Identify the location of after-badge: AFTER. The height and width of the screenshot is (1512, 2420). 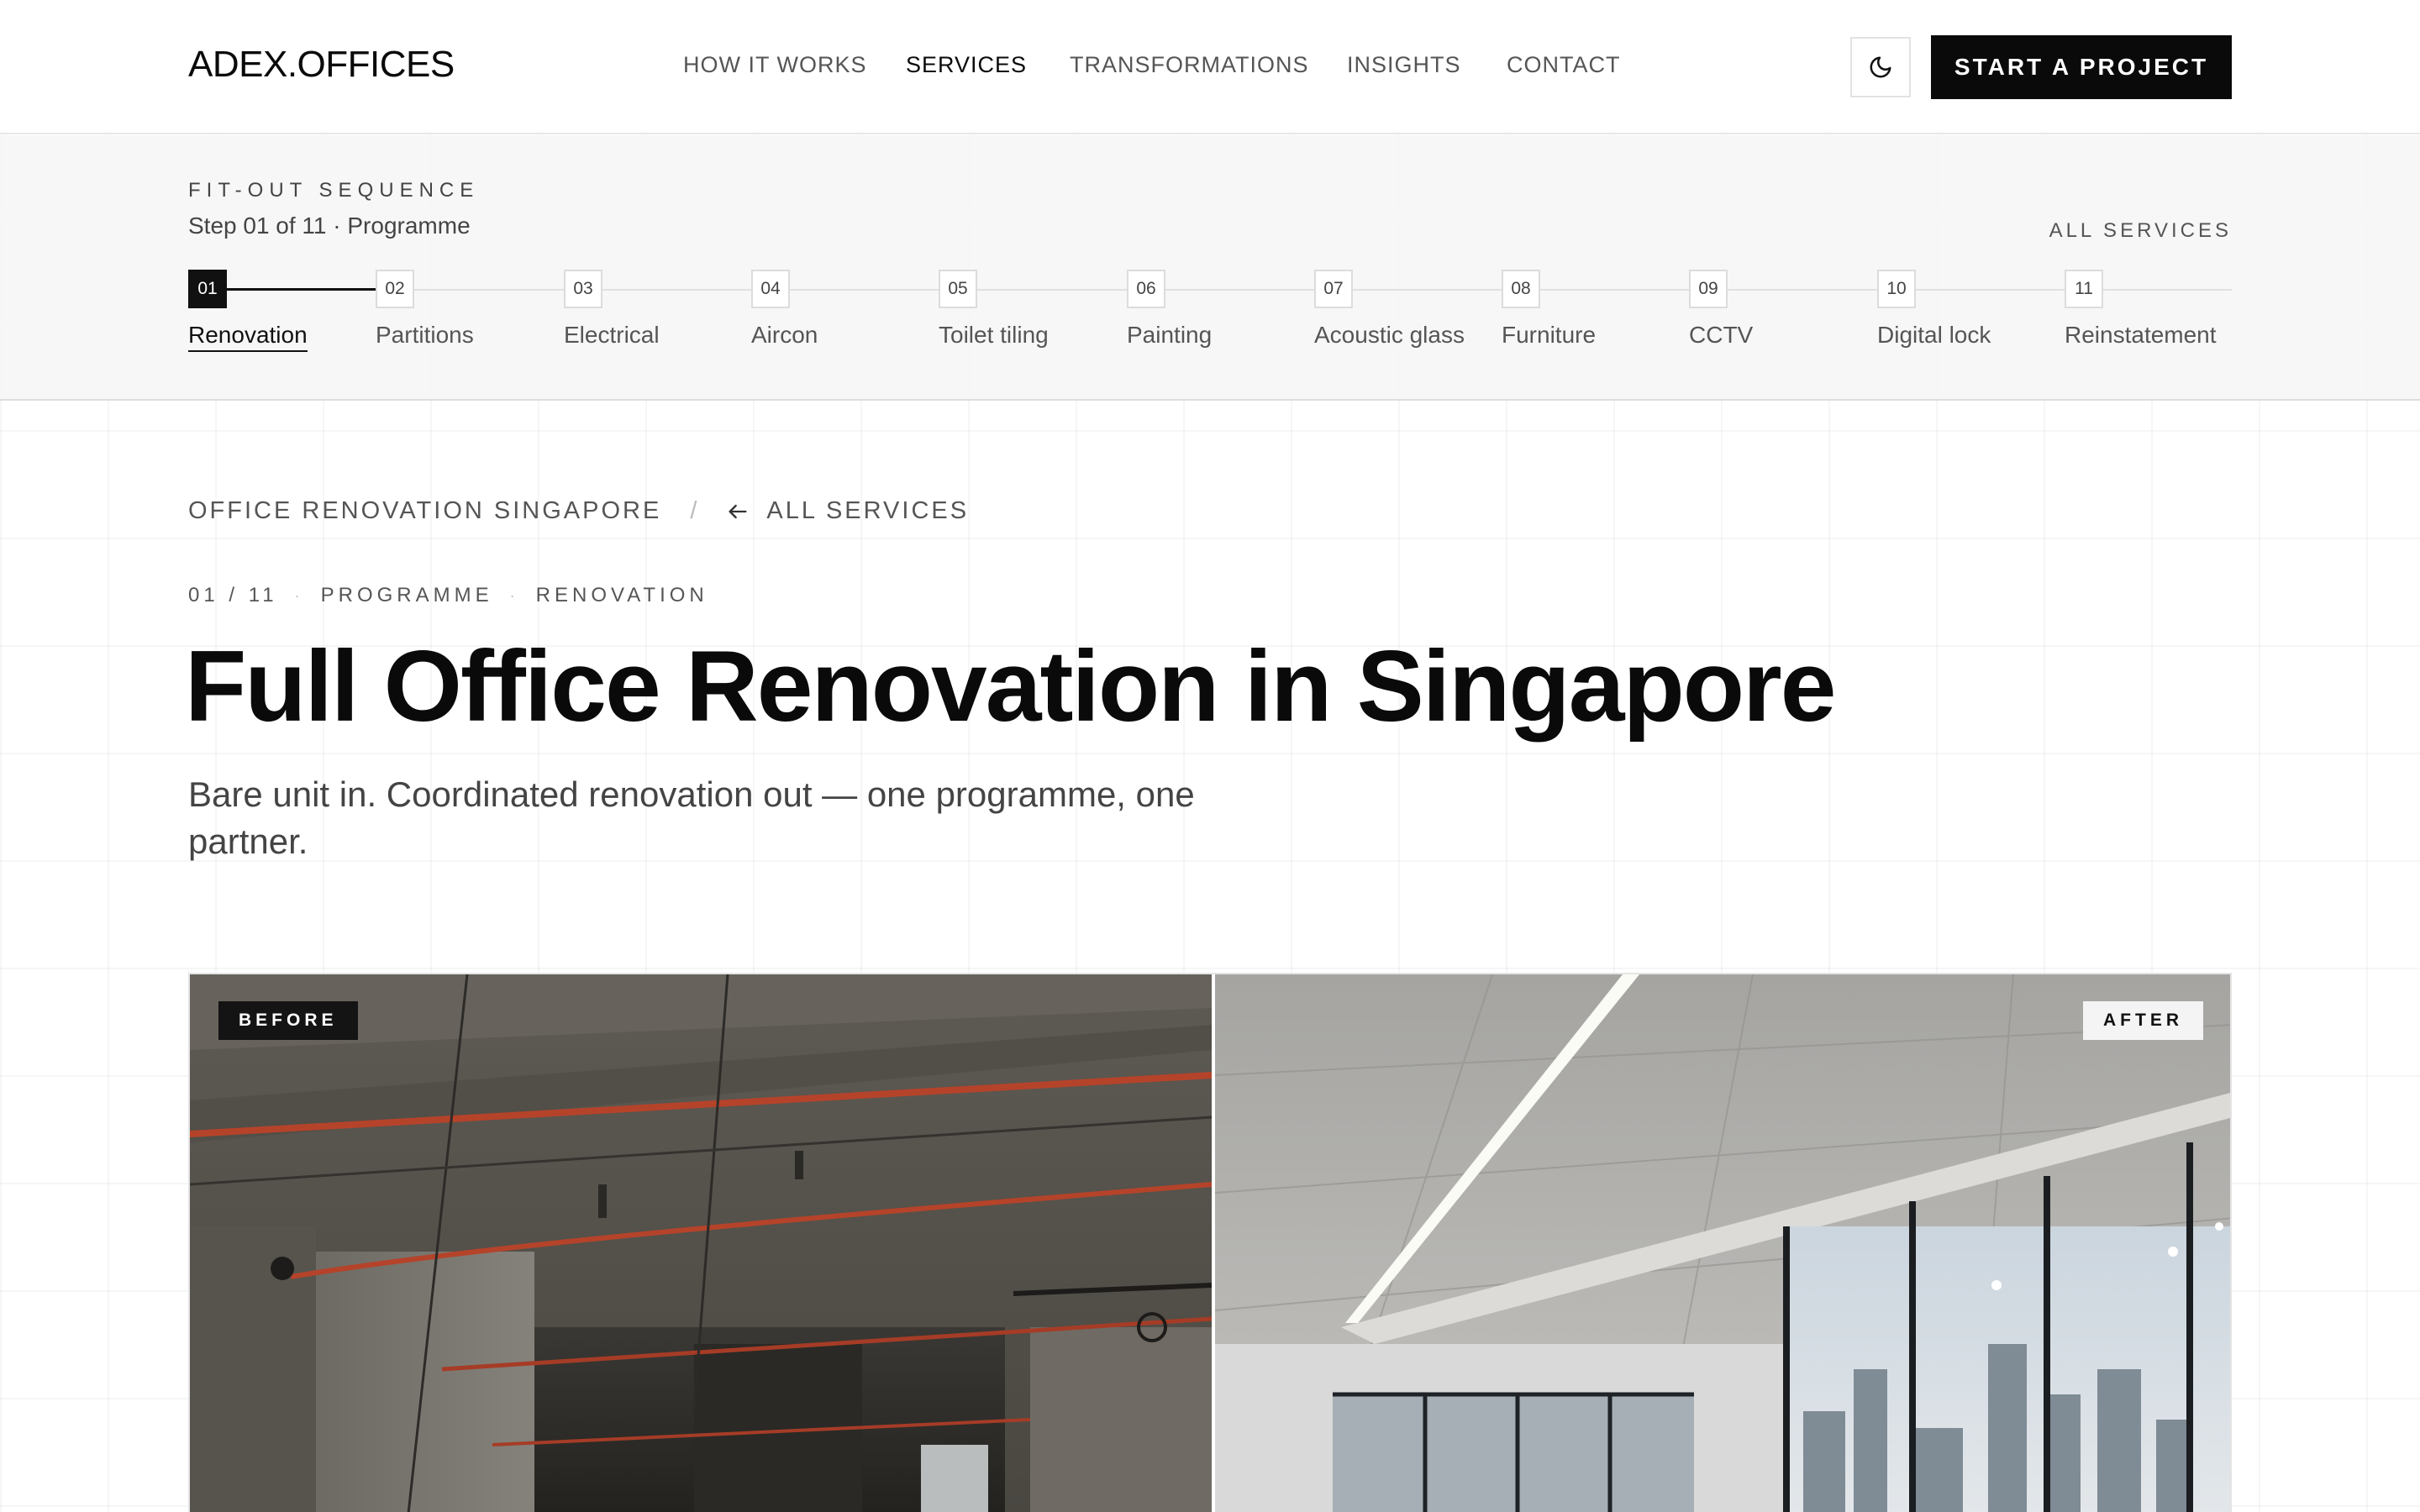
(2143, 1020).